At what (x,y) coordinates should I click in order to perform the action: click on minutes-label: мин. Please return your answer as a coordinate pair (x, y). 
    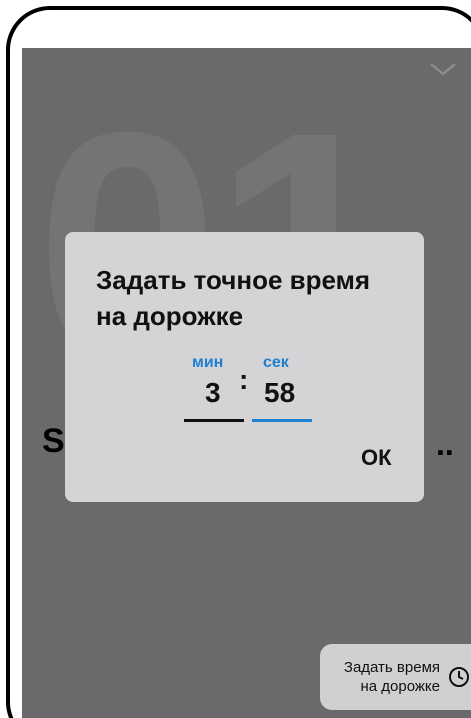
    Looking at the image, I should click on (208, 362).